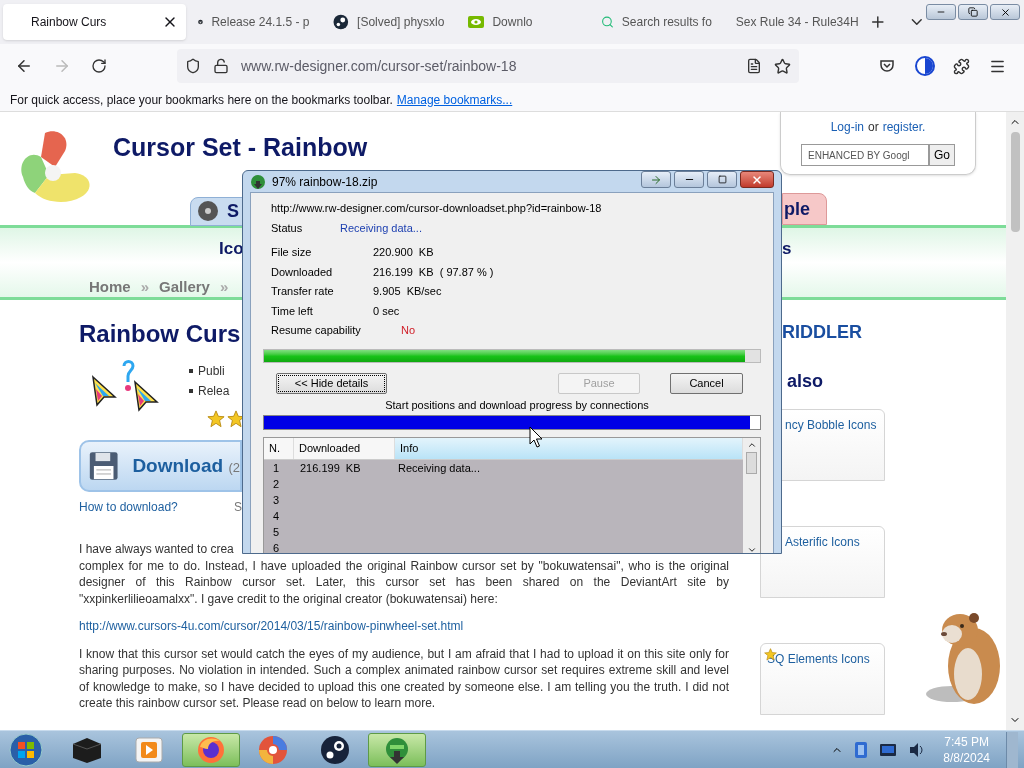  I want to click on minimize-button, so click(689, 179).